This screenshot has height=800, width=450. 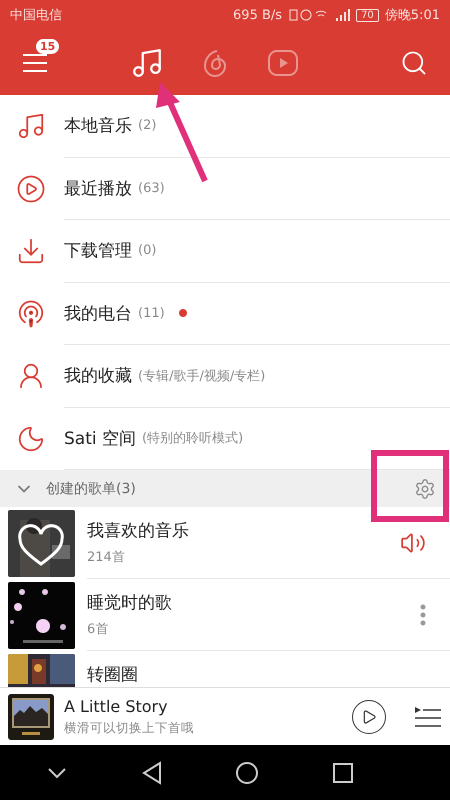 What do you see at coordinates (98, 126) in the screenshot?
I see `menu-item-label: 本地音乐` at bounding box center [98, 126].